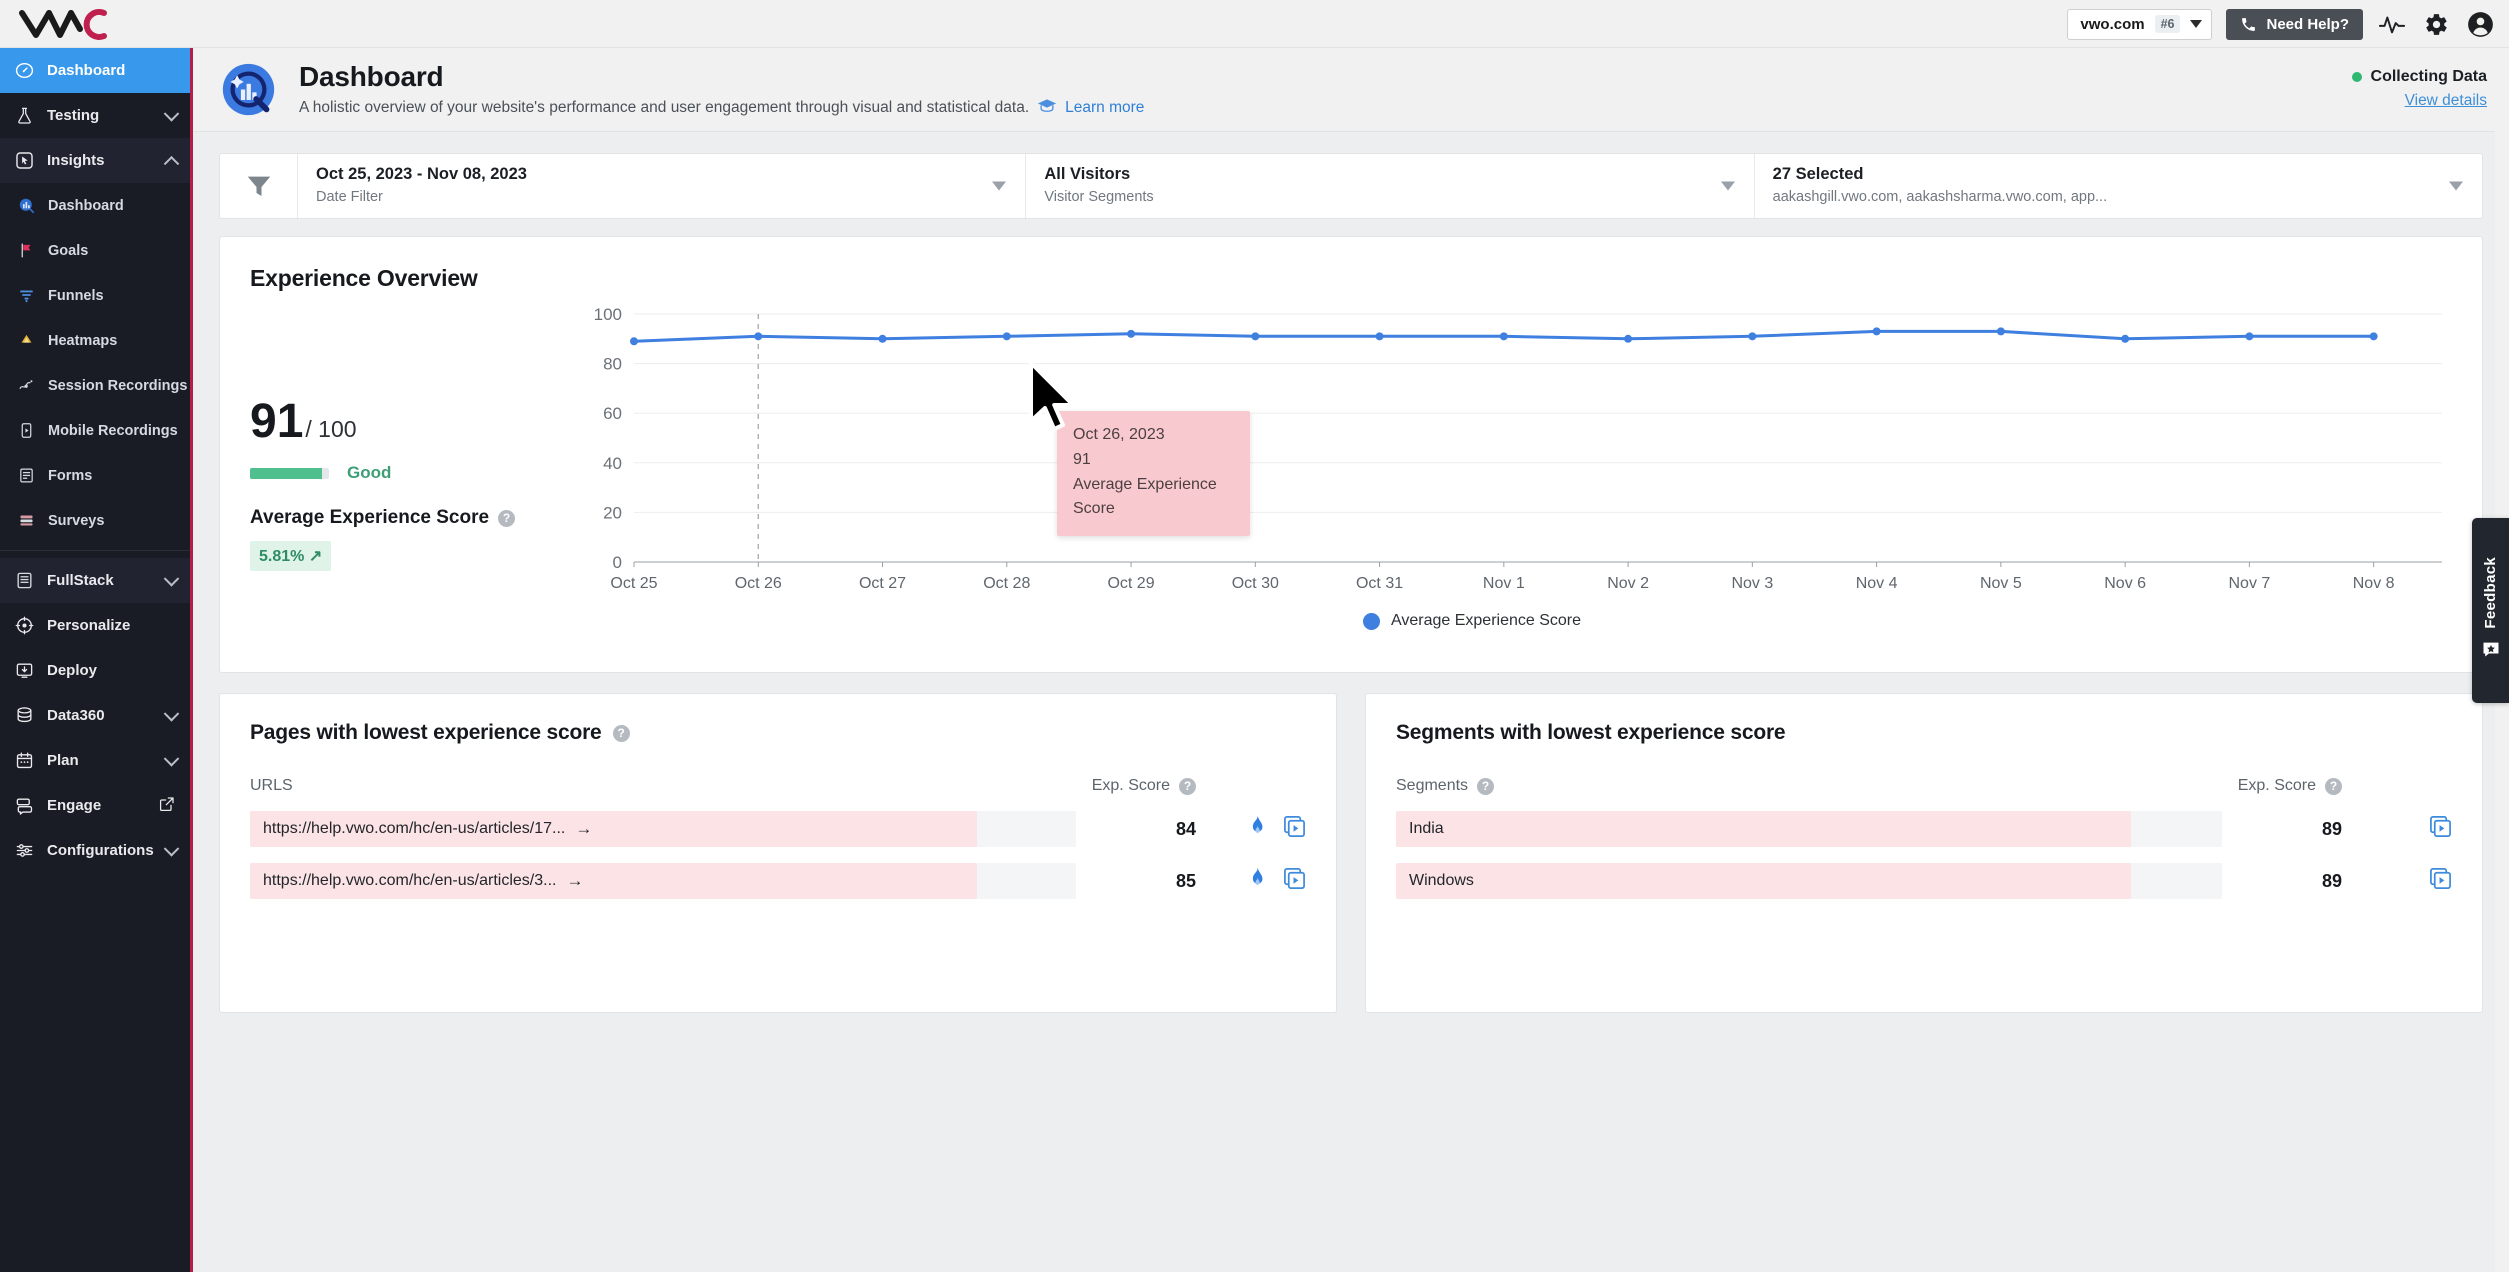 This screenshot has height=1272, width=2509. I want to click on flask-icon, so click(24, 116).